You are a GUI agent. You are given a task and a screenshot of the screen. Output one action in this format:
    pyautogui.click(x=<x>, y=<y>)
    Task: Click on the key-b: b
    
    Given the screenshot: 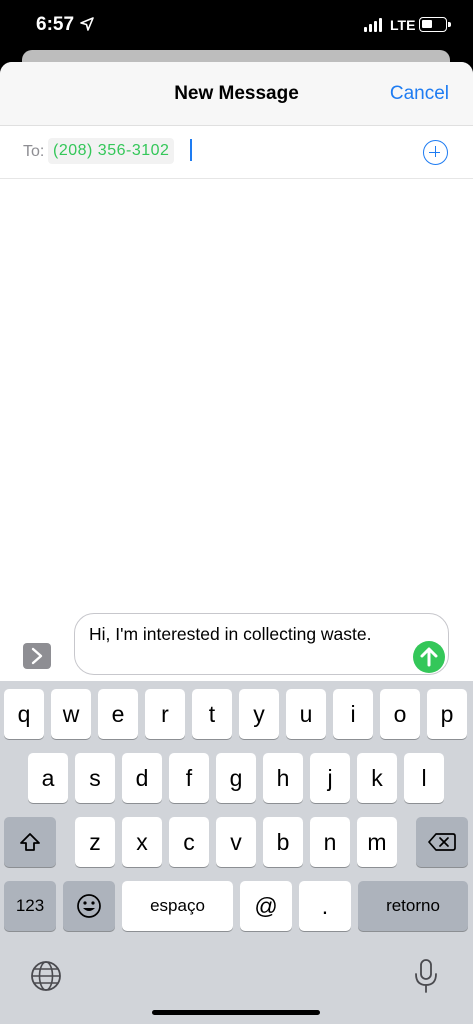 What is the action you would take?
    pyautogui.click(x=283, y=842)
    